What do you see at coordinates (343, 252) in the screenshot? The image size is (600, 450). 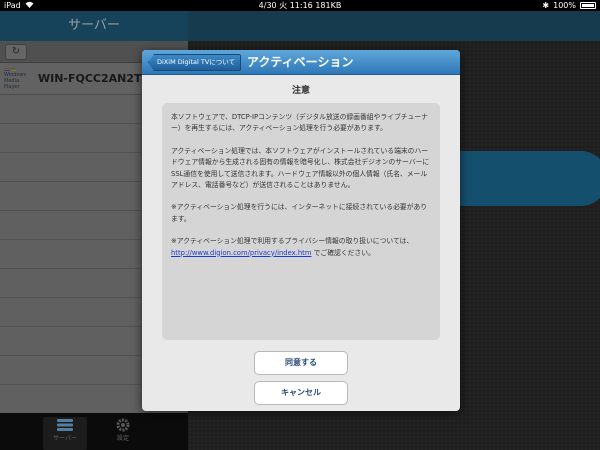 I see `privacy-text-after: でご確認ください。` at bounding box center [343, 252].